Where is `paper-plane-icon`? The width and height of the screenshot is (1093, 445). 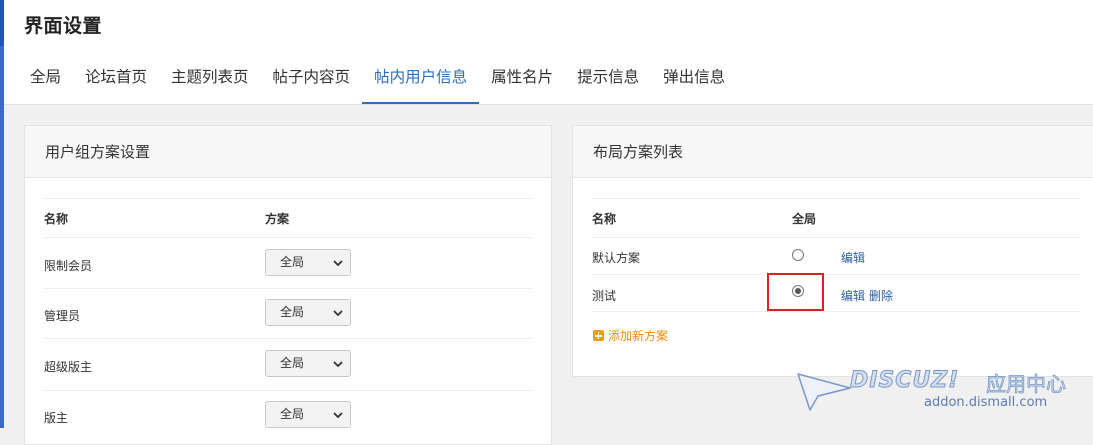 paper-plane-icon is located at coordinates (824, 392).